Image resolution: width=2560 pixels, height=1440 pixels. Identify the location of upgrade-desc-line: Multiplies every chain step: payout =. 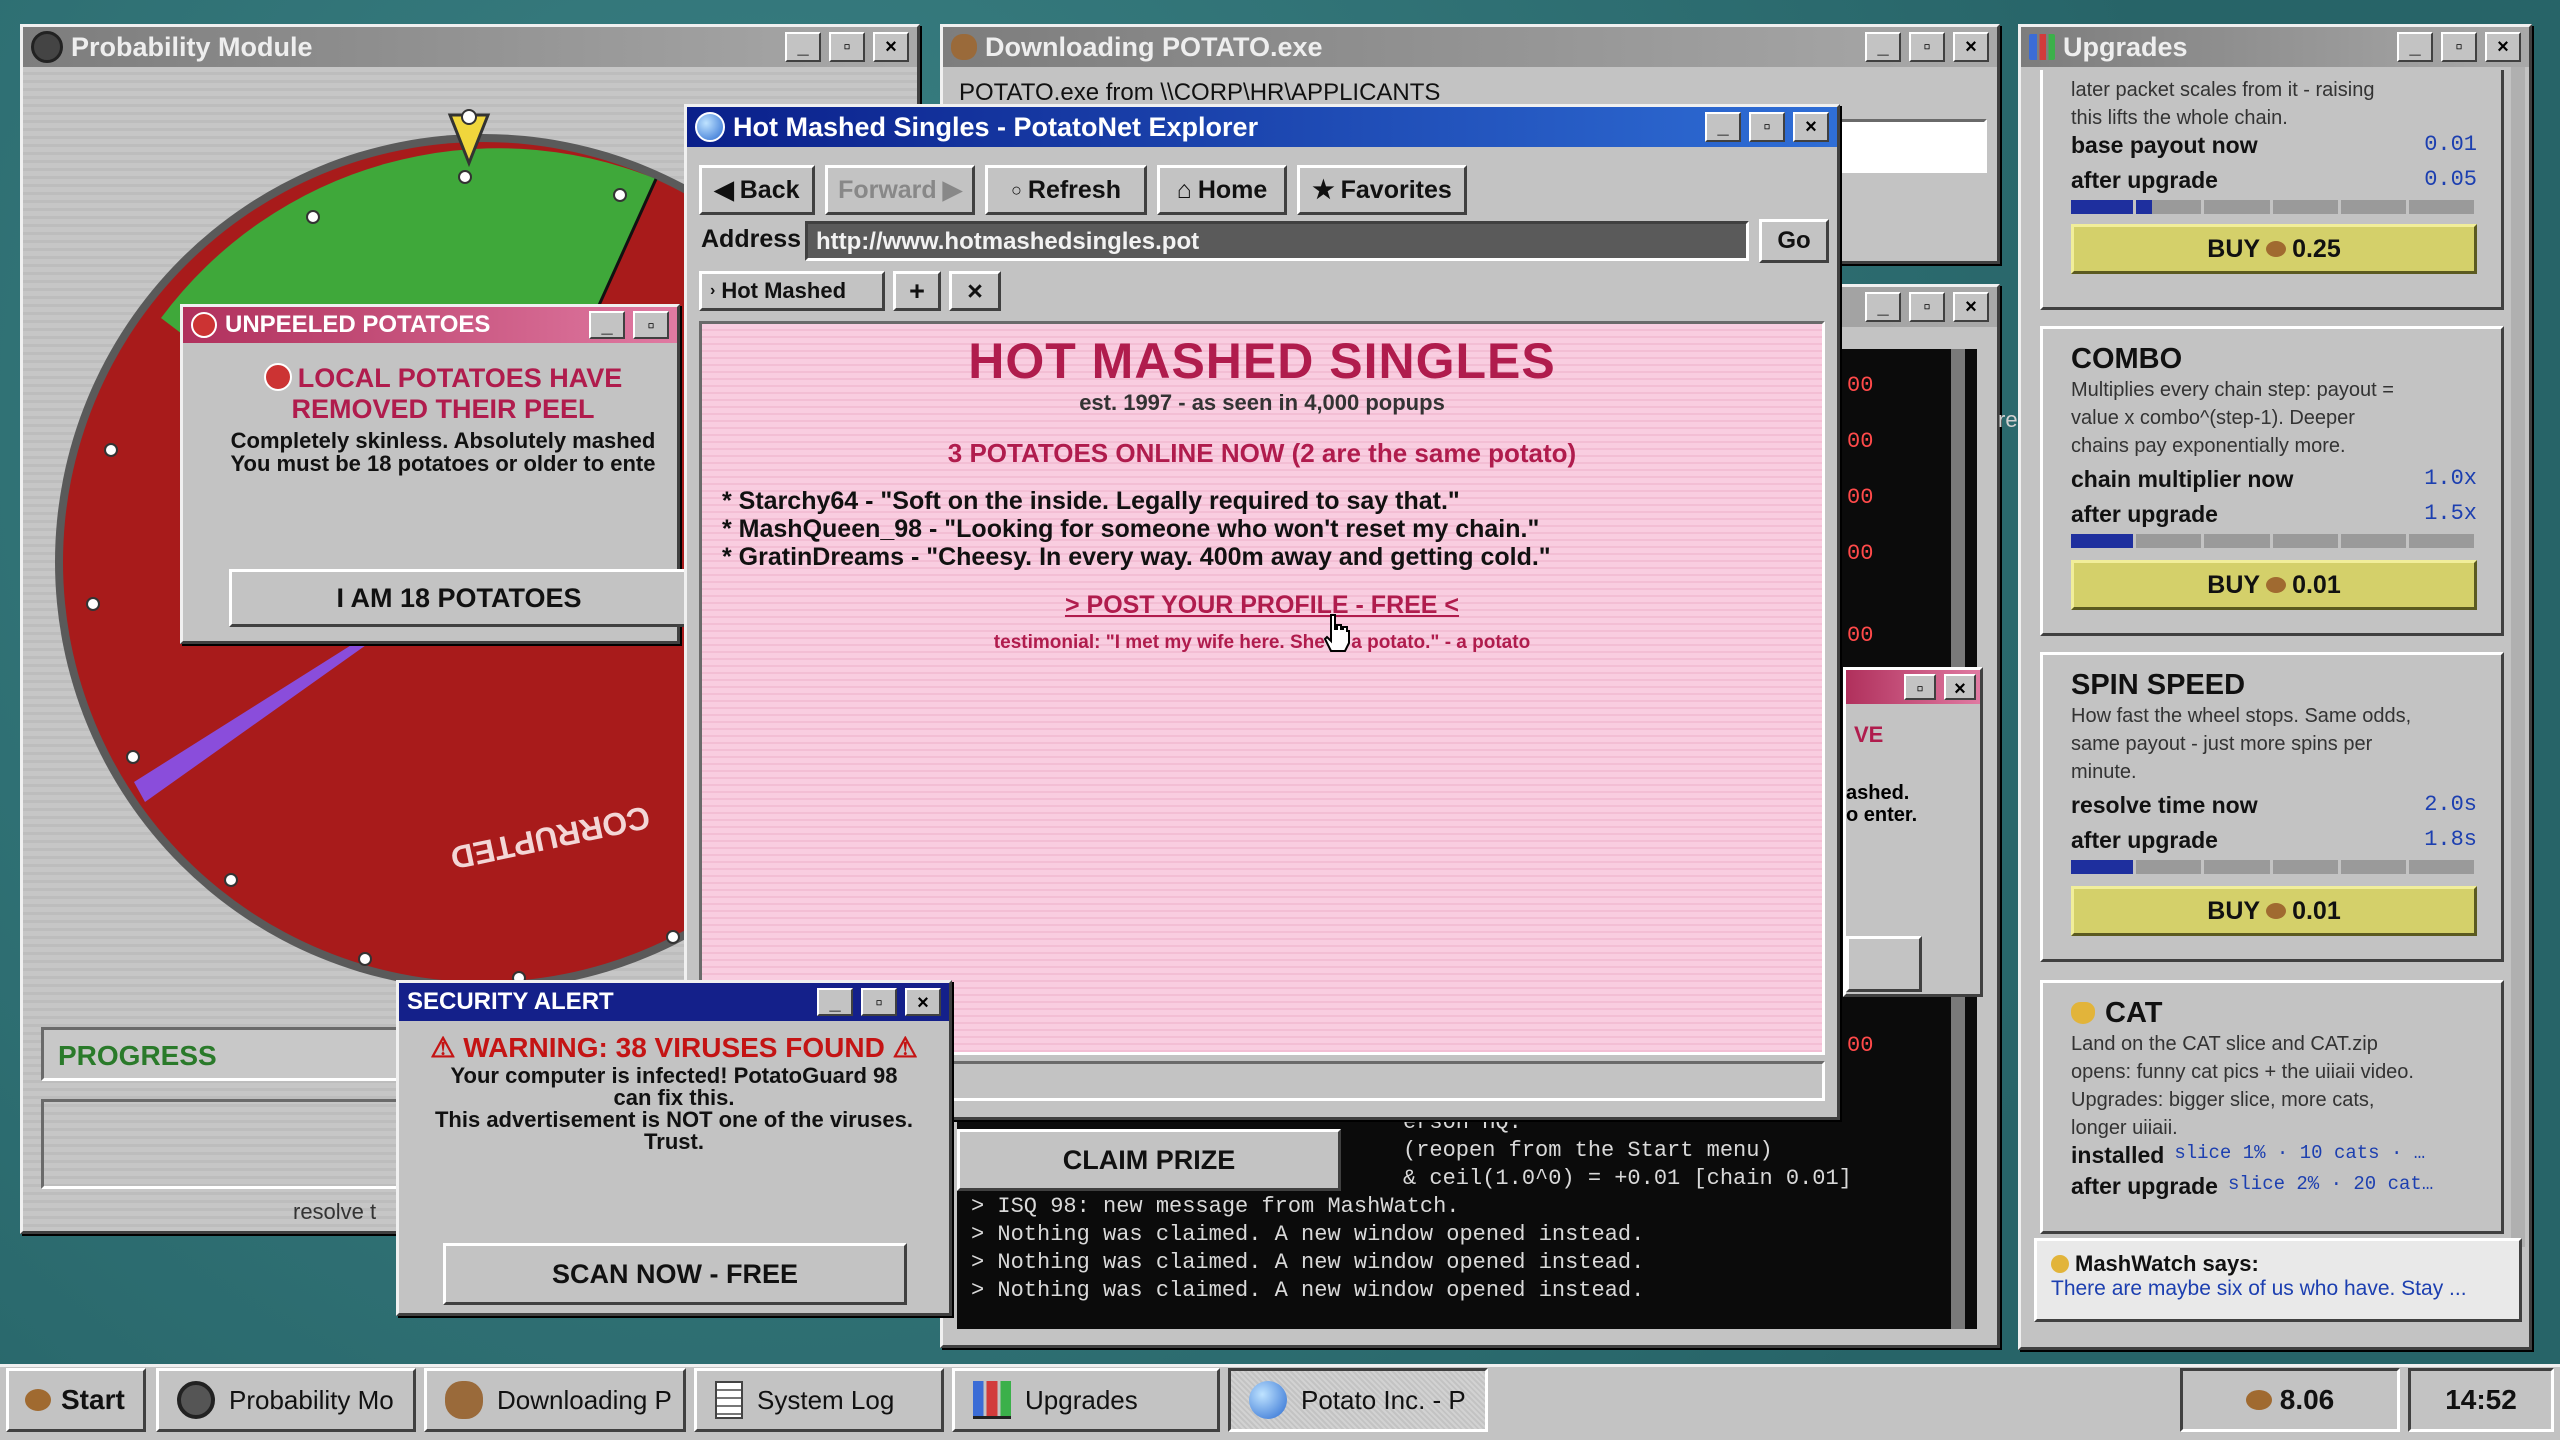
(2232, 390).